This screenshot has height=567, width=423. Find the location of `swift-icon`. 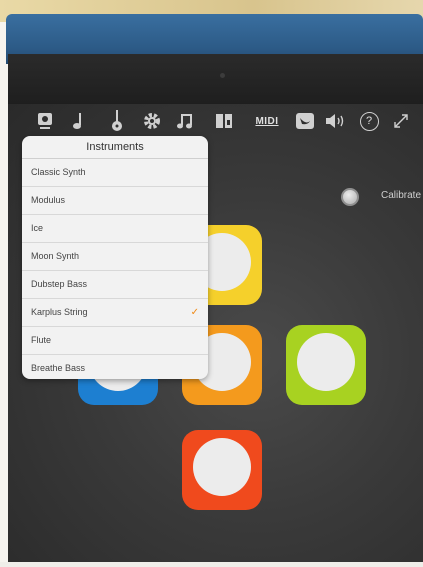

swift-icon is located at coordinates (305, 121).